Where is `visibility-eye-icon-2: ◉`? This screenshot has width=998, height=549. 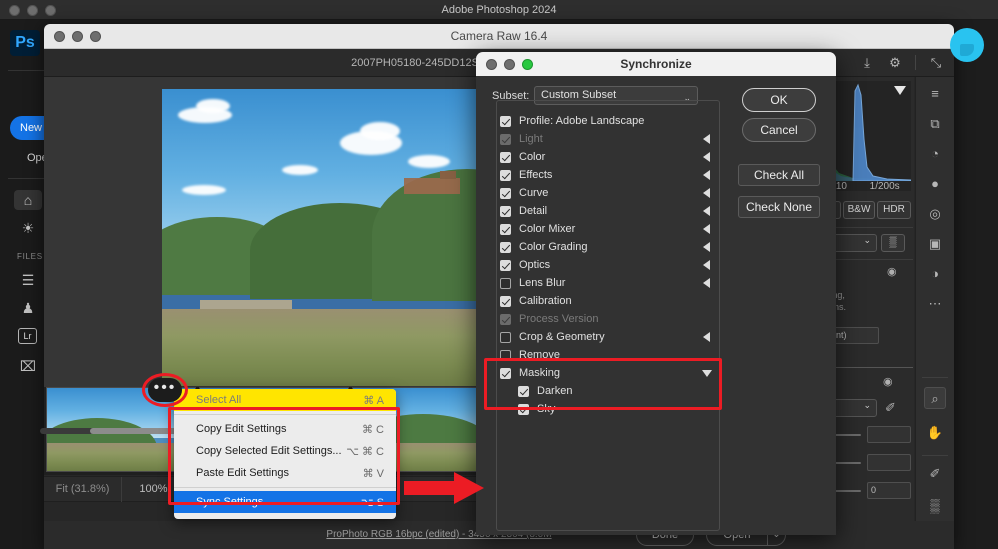 visibility-eye-icon-2: ◉ is located at coordinates (888, 381).